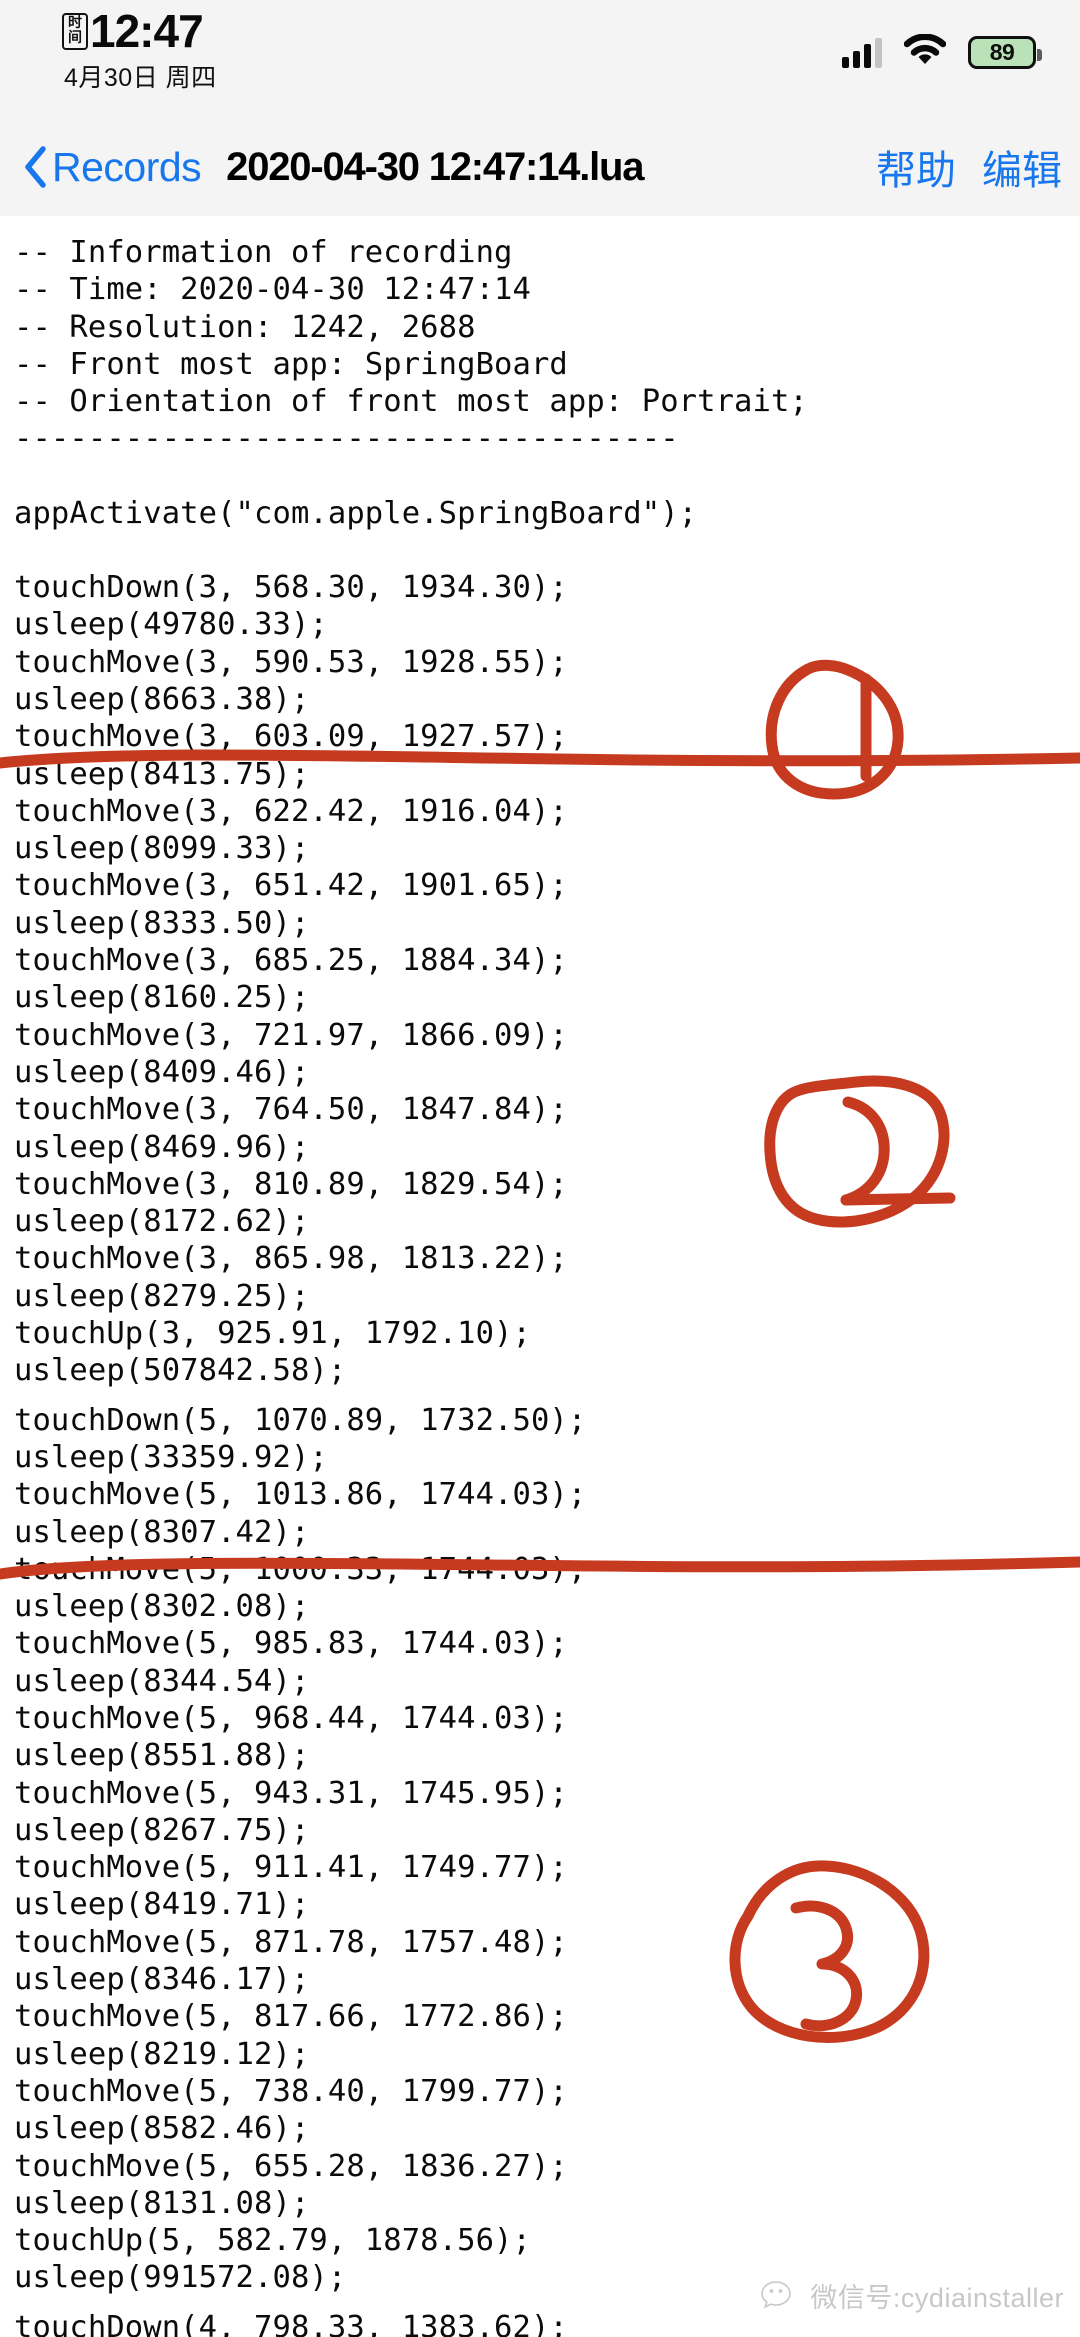 Image resolution: width=1080 pixels, height=2337 pixels. I want to click on code-line-comment: -- Information of recording, so click(263, 252).